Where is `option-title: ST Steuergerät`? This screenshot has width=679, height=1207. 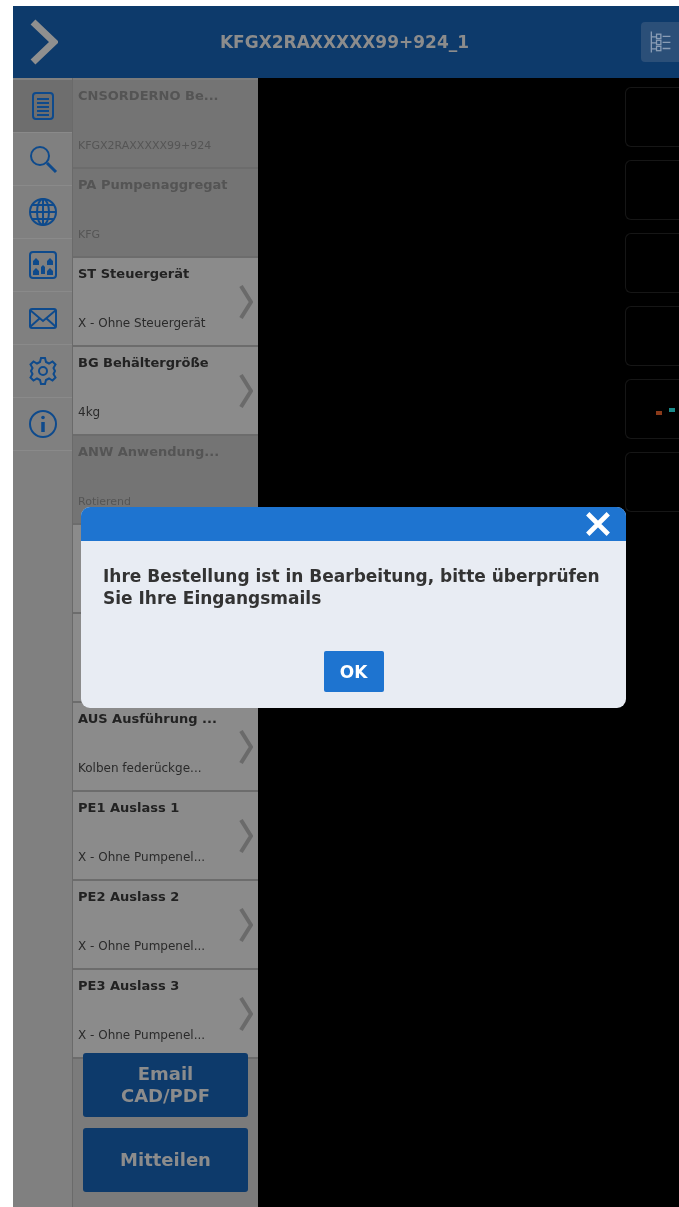 option-title: ST Steuergerät is located at coordinates (134, 273).